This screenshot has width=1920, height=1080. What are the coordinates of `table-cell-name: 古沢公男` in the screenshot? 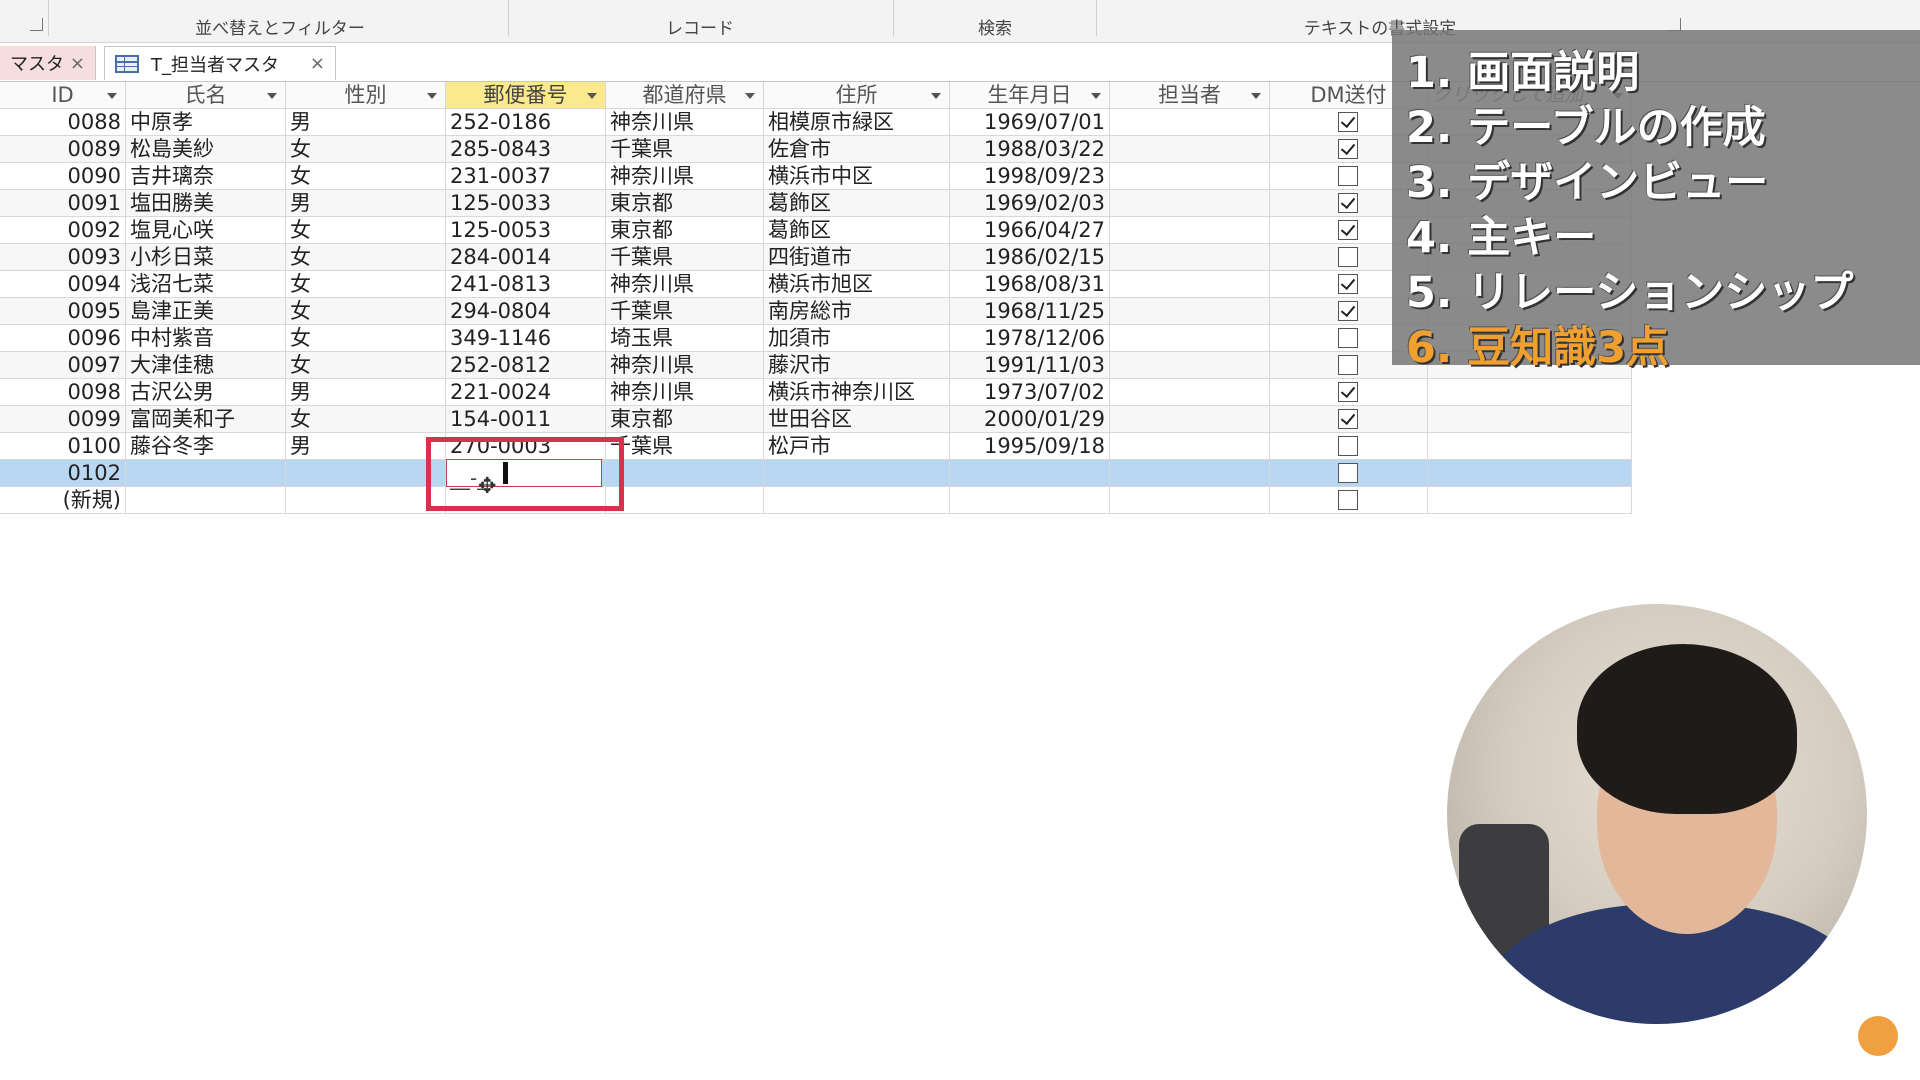 It's located at (206, 392).